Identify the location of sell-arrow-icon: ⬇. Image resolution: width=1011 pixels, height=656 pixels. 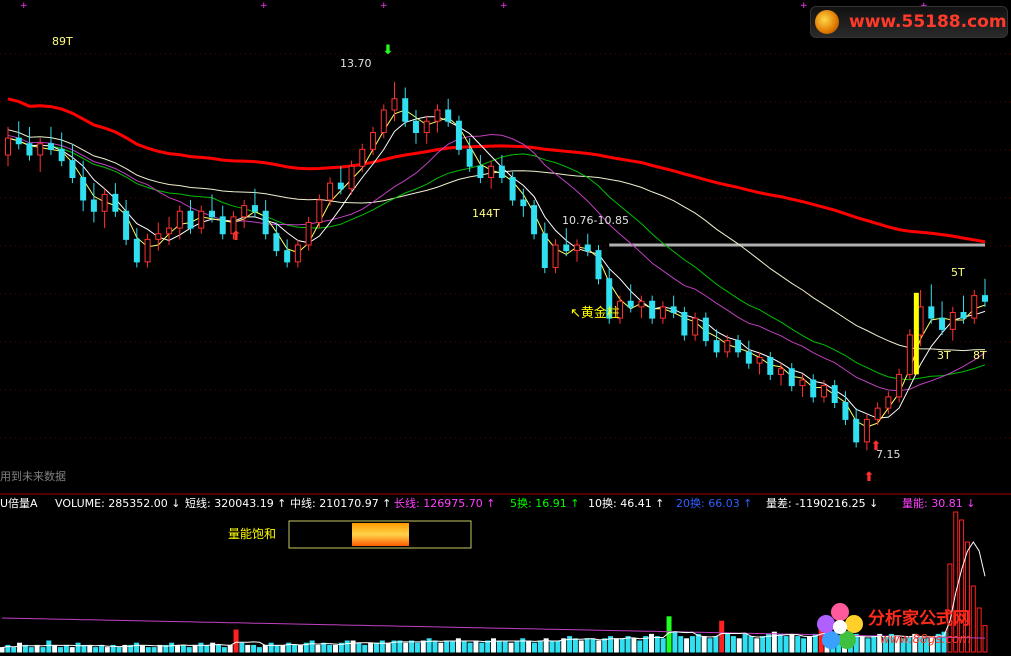
(388, 50).